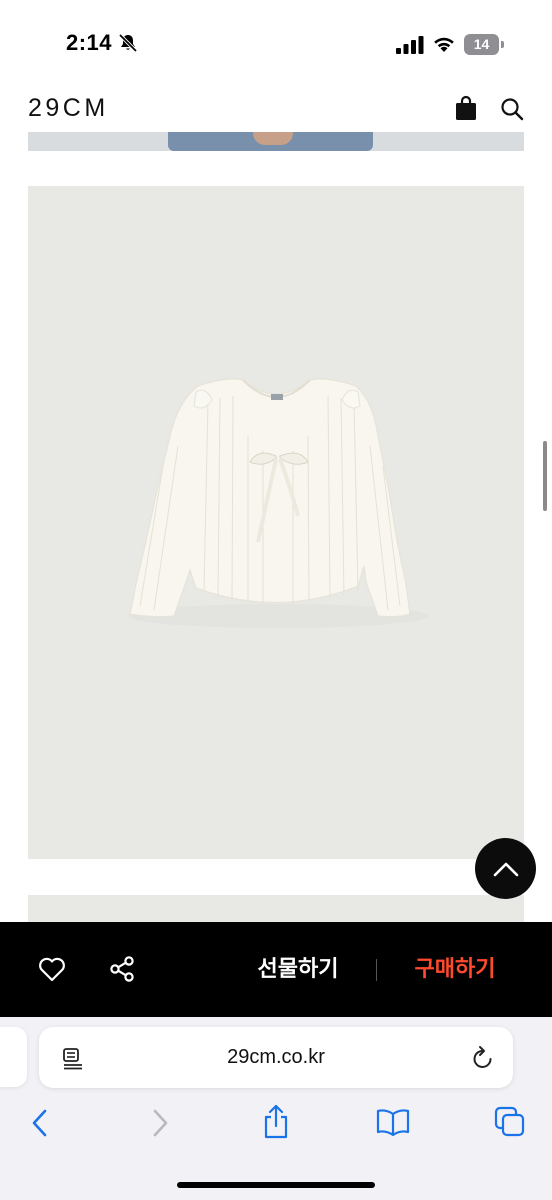  Describe the element at coordinates (502, 44) in the screenshot. I see `battery-tip` at that location.